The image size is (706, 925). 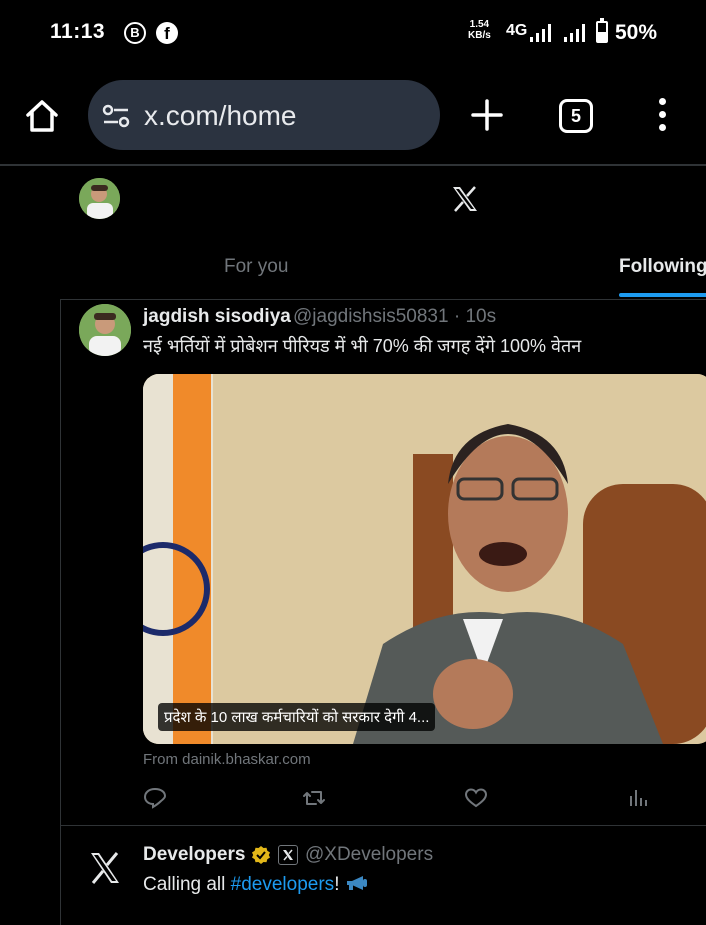 I want to click on tweet-author-name: Developers, so click(x=194, y=855).